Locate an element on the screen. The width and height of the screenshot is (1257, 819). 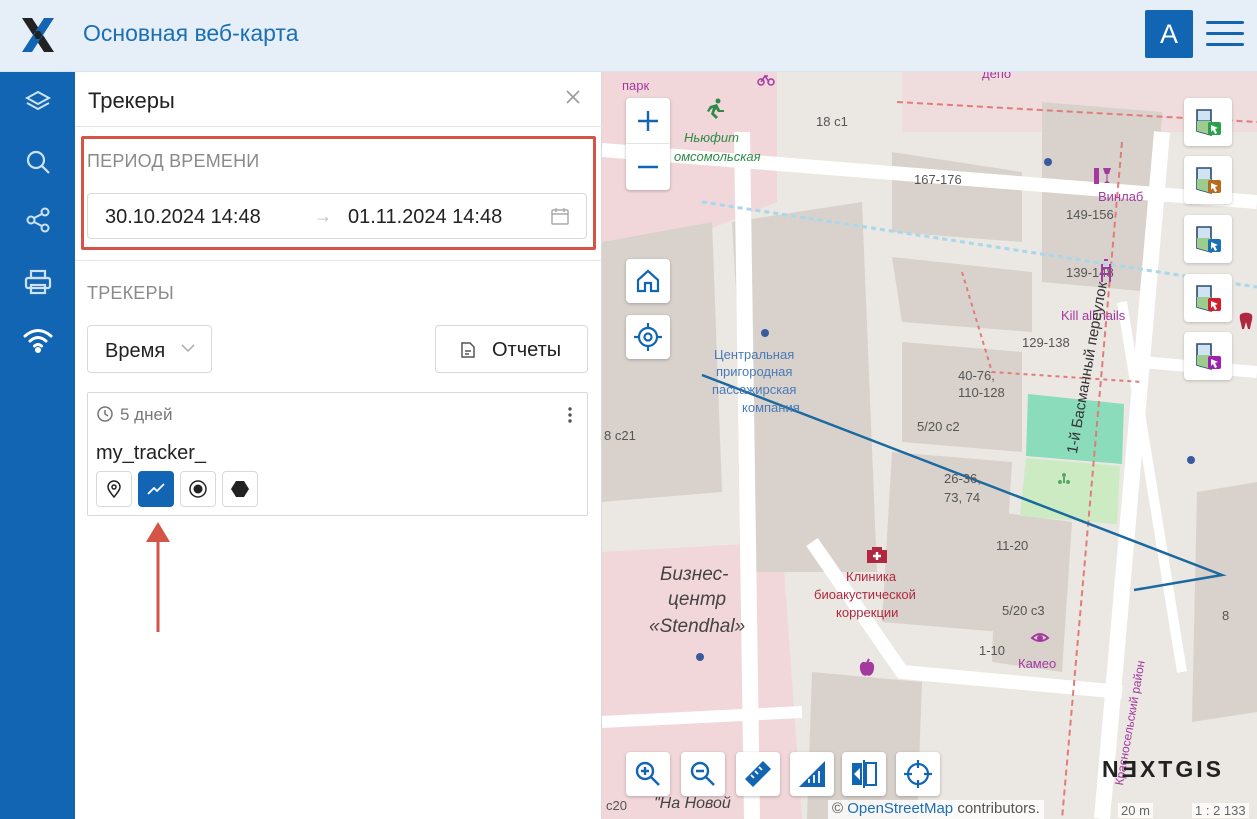
date-range-picker: 30.10.2024 14:48 → 01.11.2024 14:48 is located at coordinates (337, 216).